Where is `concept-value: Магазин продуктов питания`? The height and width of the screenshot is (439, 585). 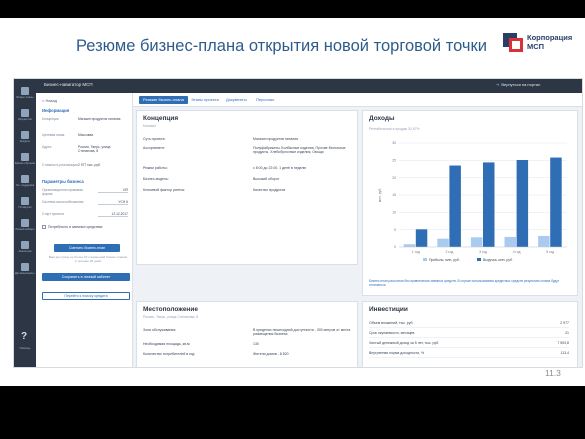
concept-value: Магазин продуктов питания is located at coordinates (276, 139).